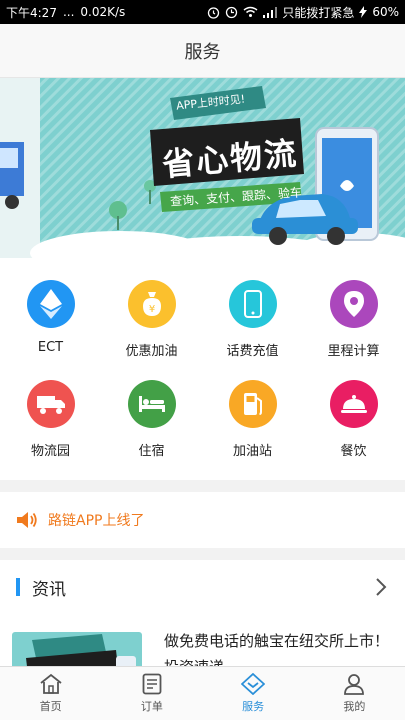  Describe the element at coordinates (253, 706) in the screenshot. I see `tab-label: 服务` at that location.